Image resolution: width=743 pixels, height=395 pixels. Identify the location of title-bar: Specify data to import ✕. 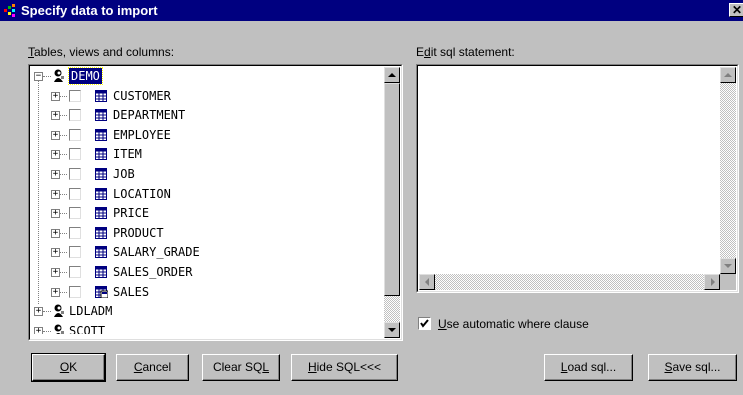
(371, 10).